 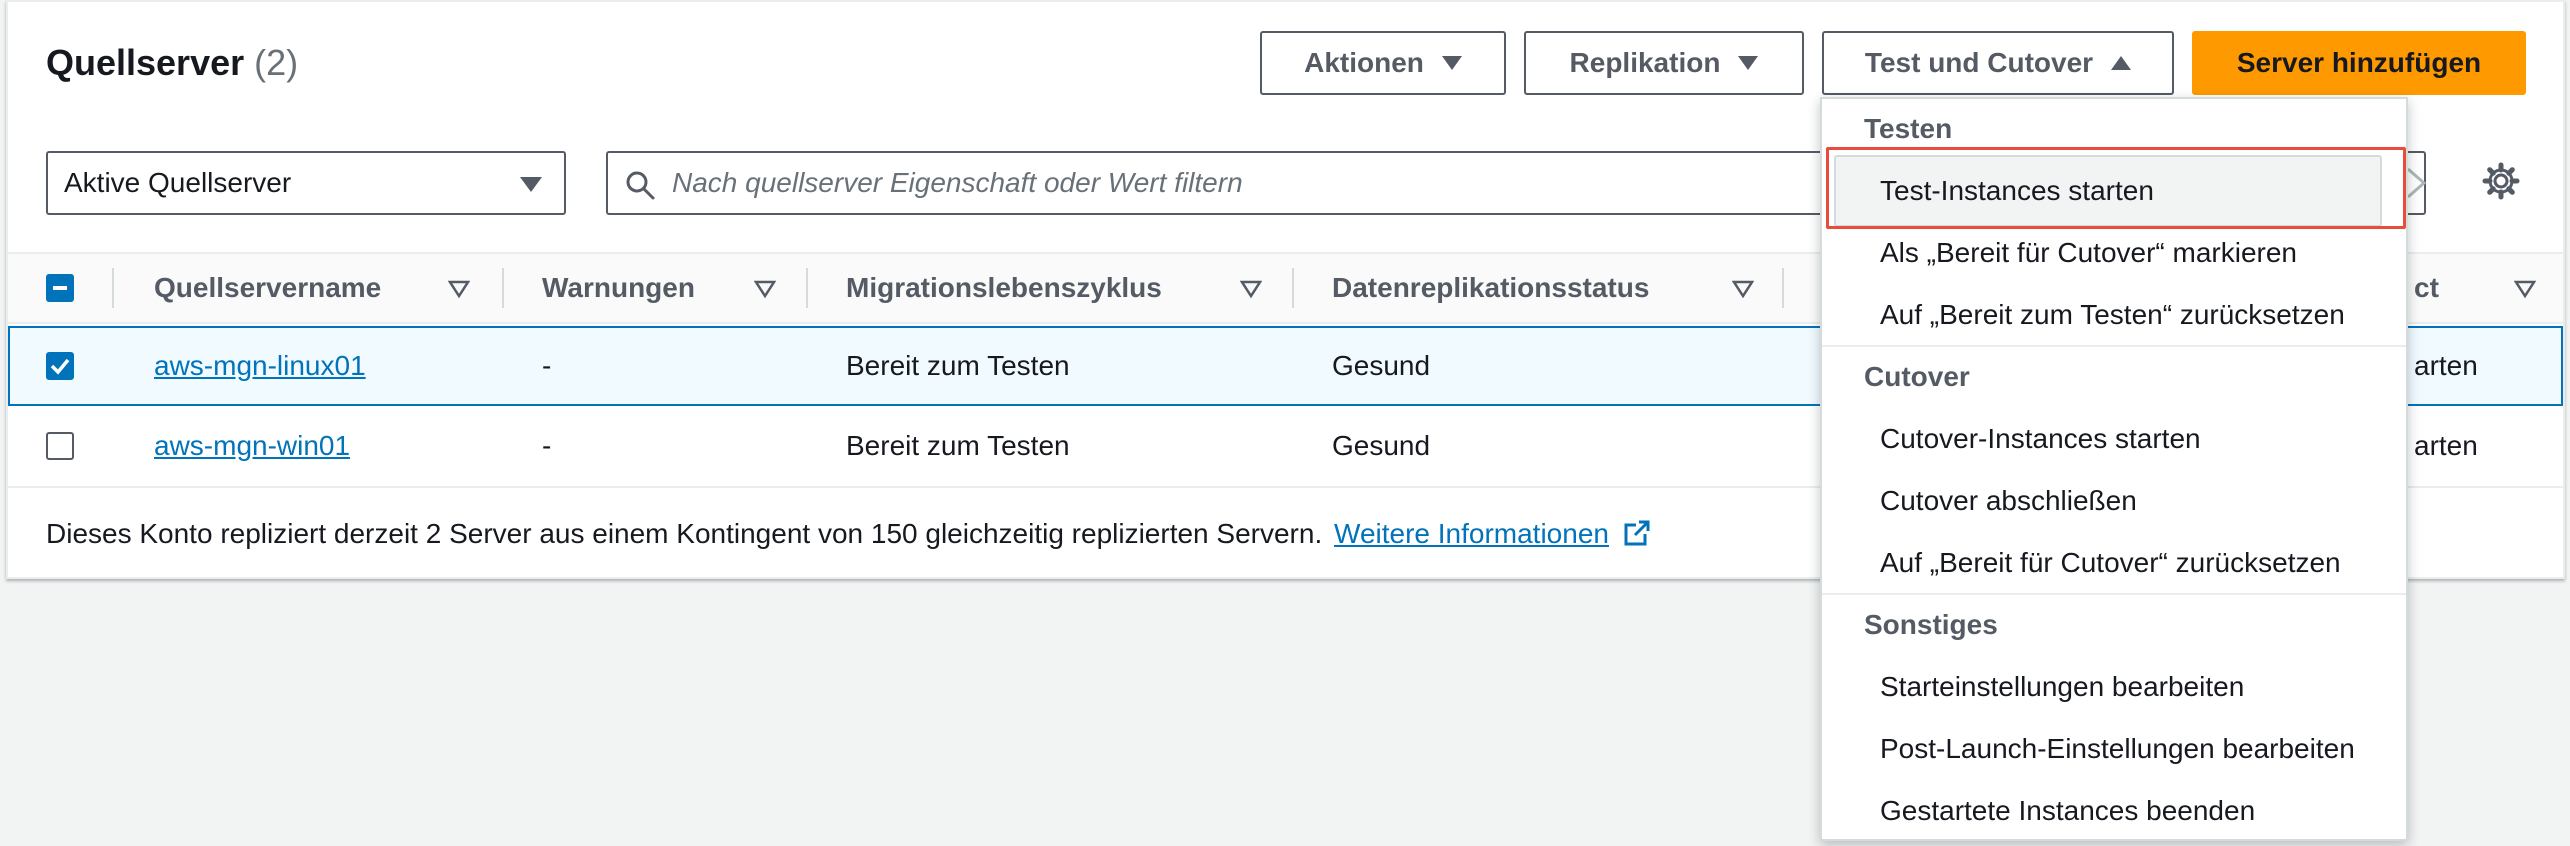 I want to click on server-name-link: aws-mgn-win01, so click(x=252, y=446).